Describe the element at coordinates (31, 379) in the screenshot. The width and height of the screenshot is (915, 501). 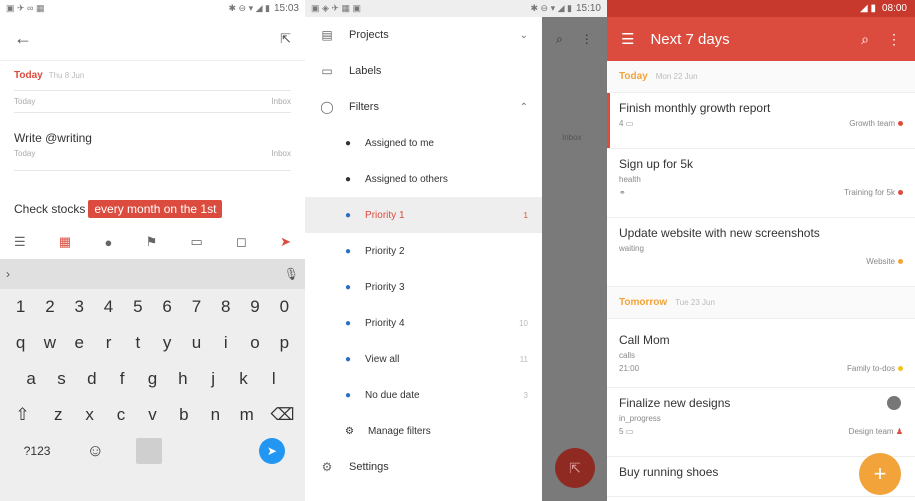
I see `key: a` at that location.